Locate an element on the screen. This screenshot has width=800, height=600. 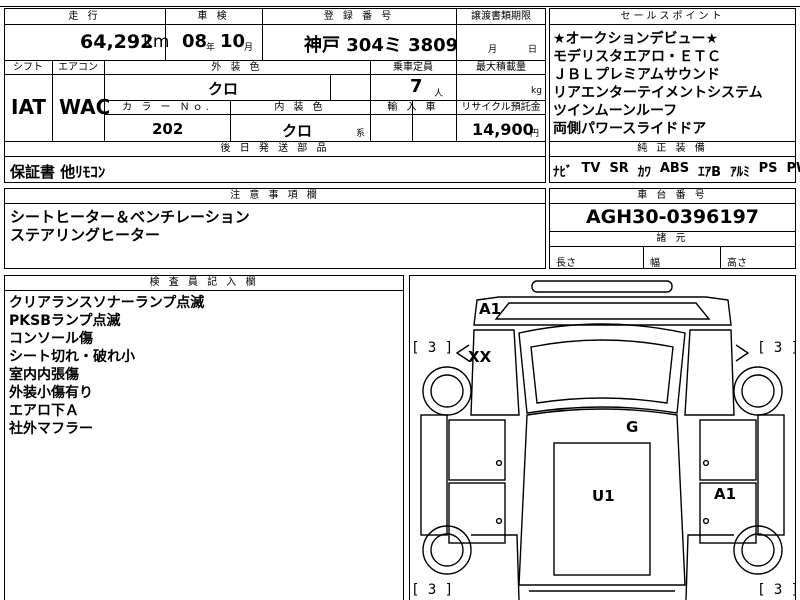
windshield-outline is located at coordinates (602, 368).